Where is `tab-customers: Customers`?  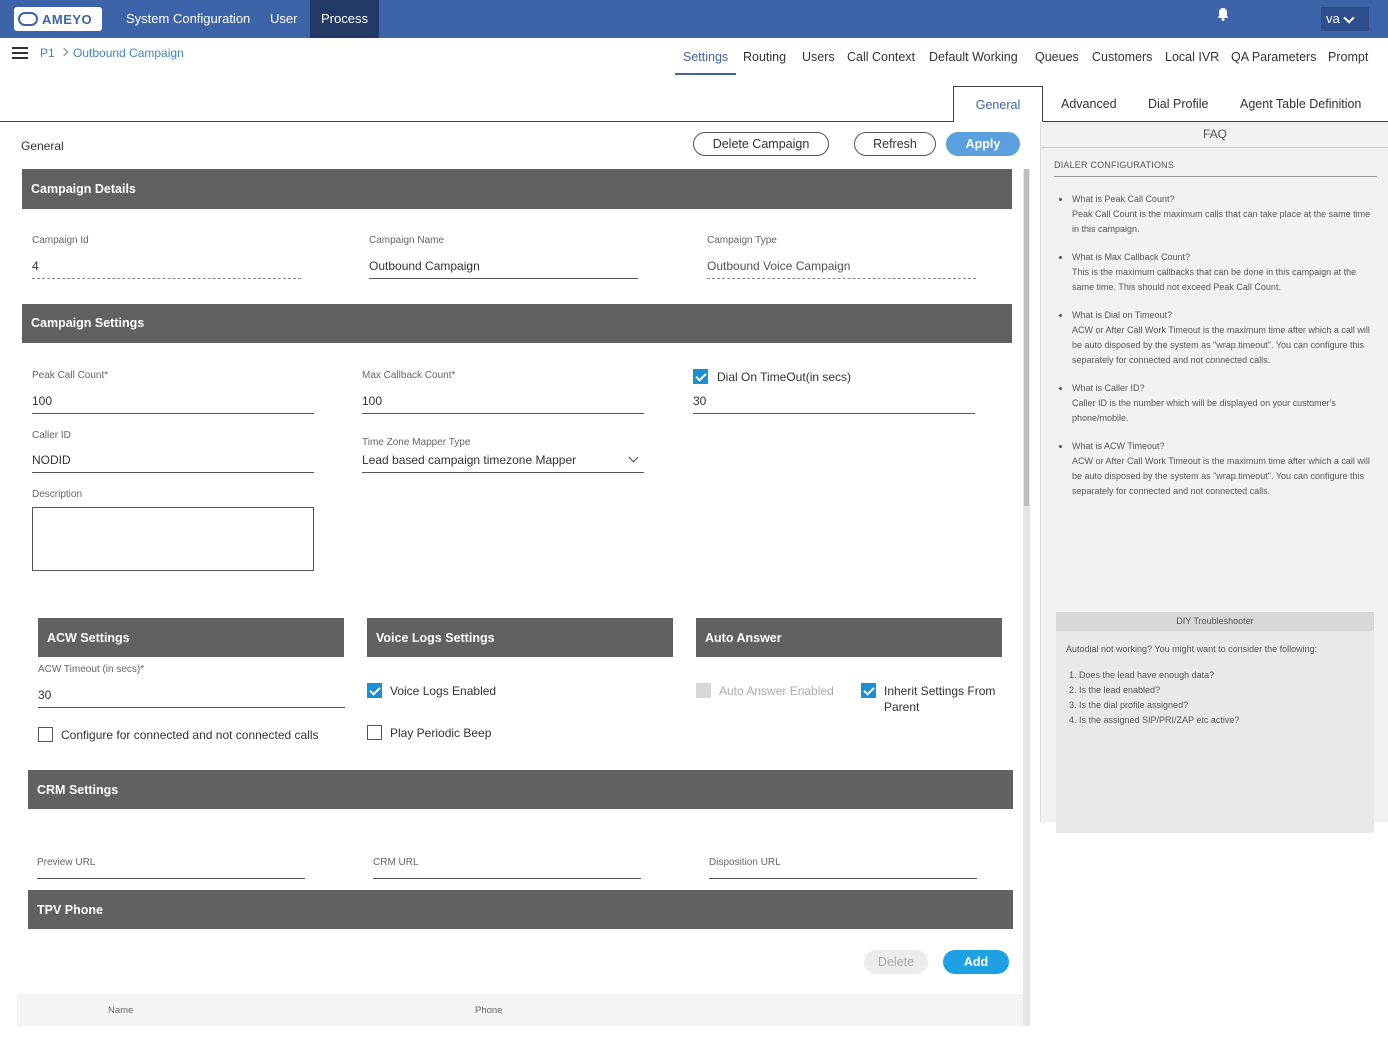 tab-customers: Customers is located at coordinates (1122, 57).